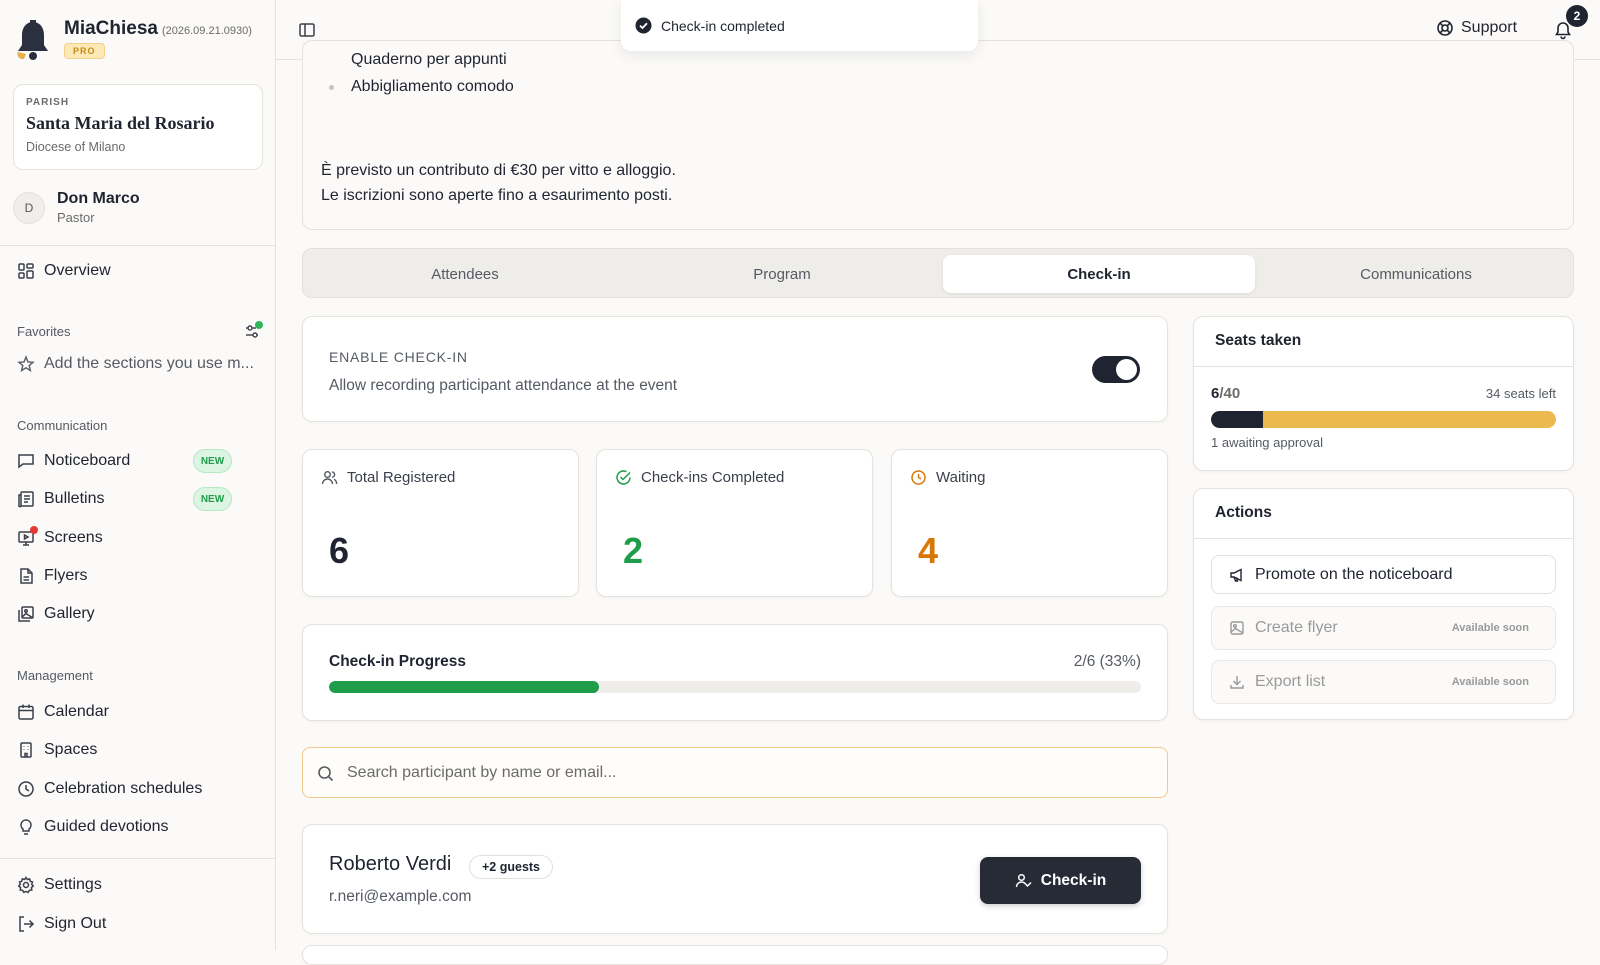  What do you see at coordinates (52, 576) in the screenshot?
I see `sidebar-item-flyers: Flyers` at bounding box center [52, 576].